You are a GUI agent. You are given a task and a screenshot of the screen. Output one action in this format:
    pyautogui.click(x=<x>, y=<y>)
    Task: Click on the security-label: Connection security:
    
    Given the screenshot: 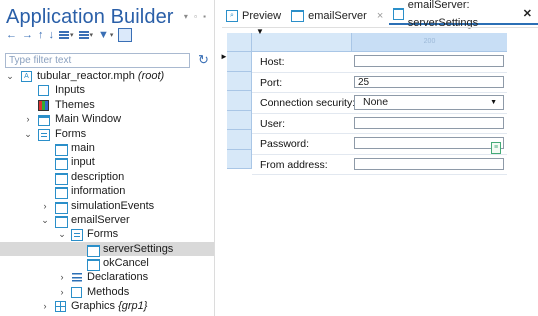 What is the action you would take?
    pyautogui.click(x=308, y=103)
    